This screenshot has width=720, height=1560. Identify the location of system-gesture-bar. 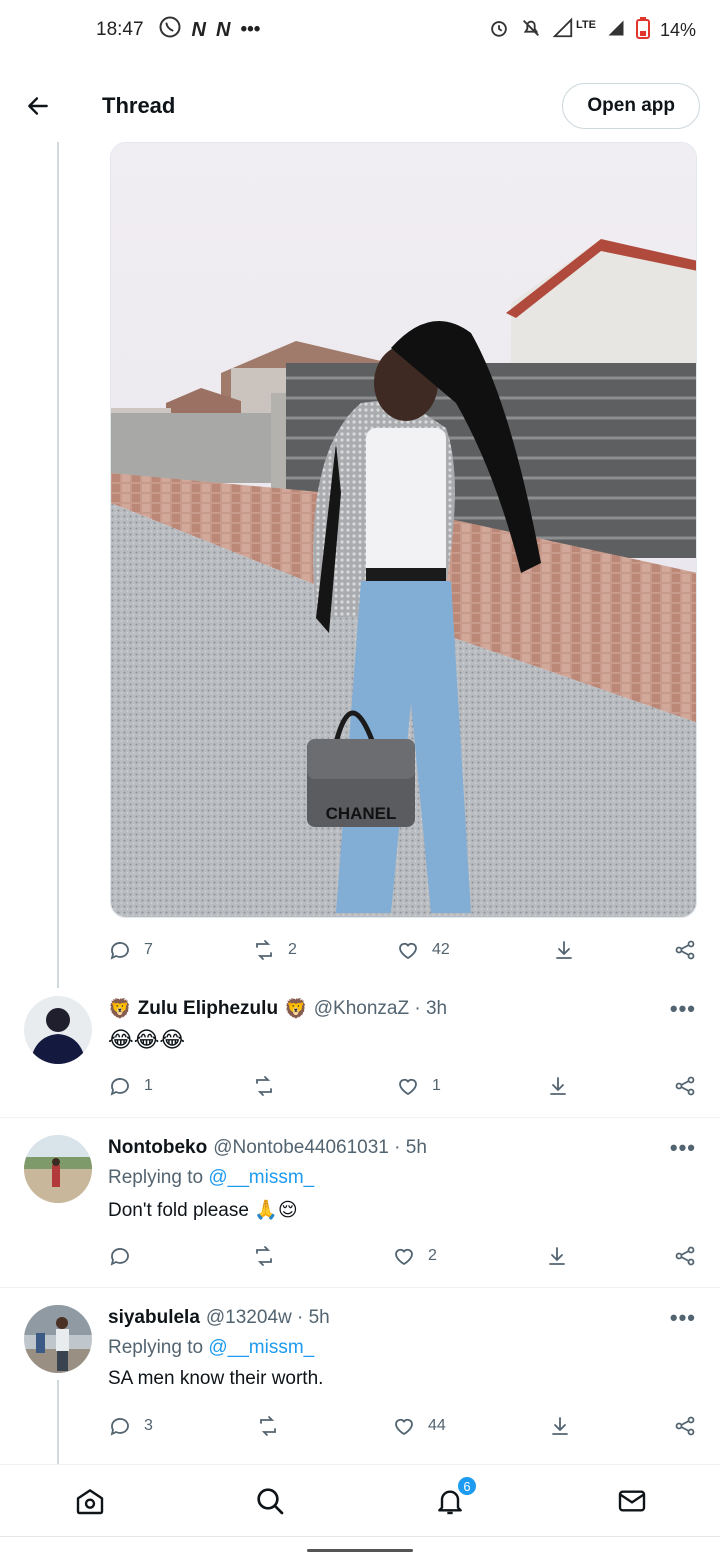
(360, 1548).